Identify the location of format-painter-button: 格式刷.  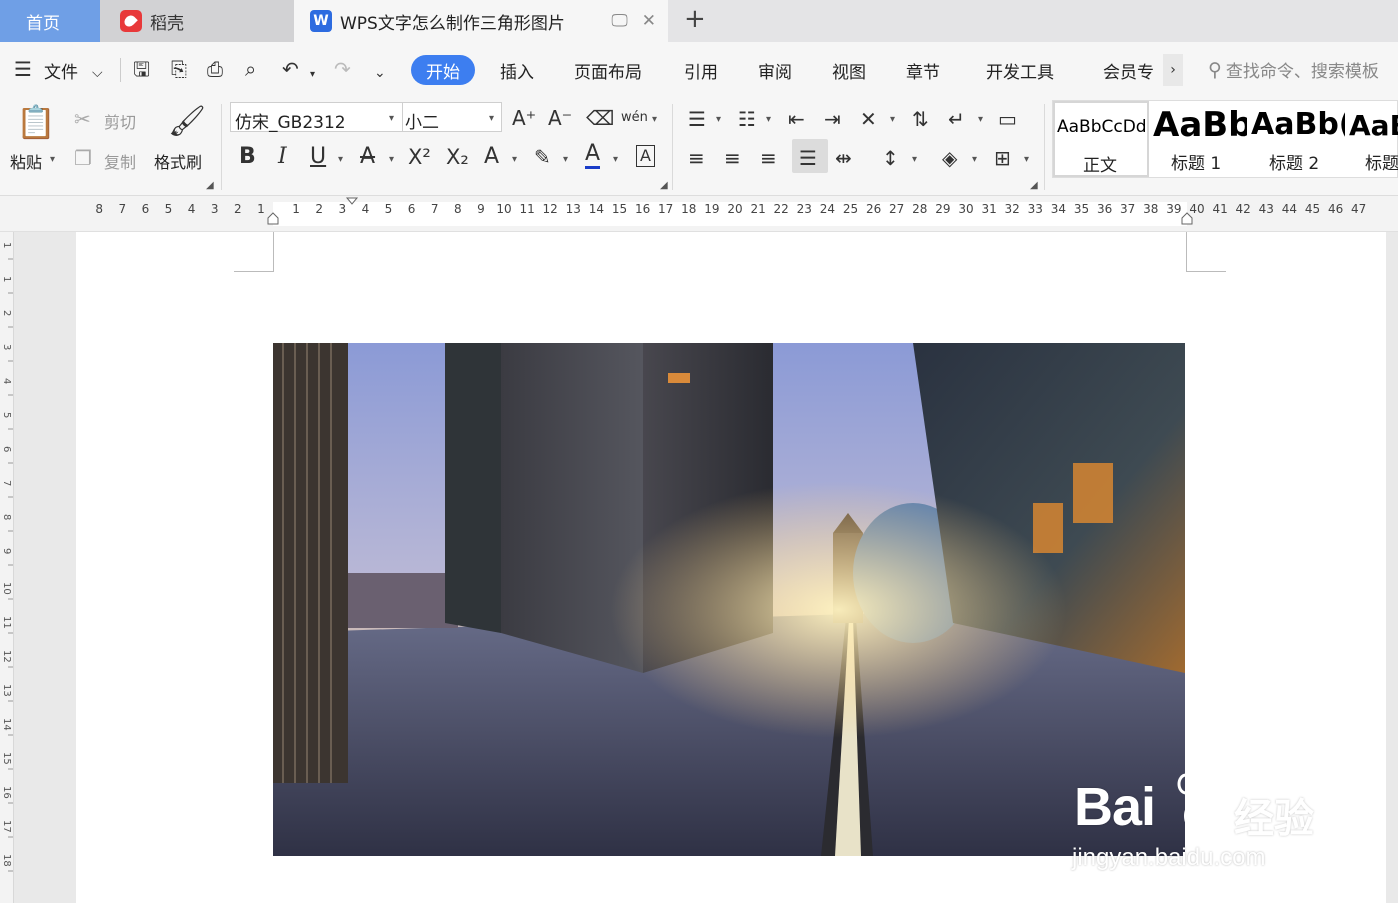
(178, 161).